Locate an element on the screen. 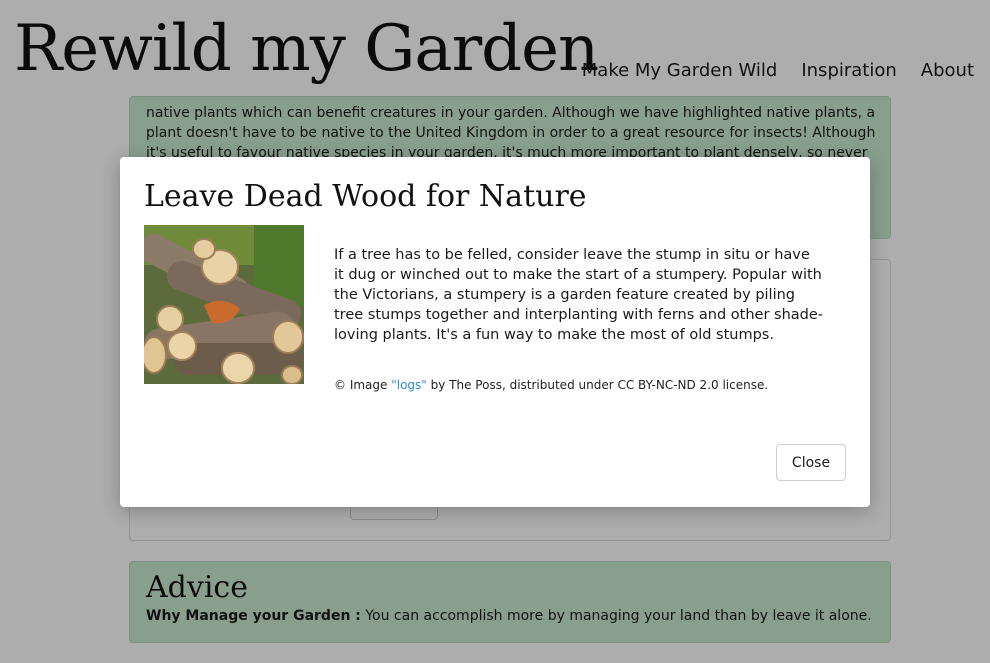  image-credit-link: "logs" is located at coordinates (409, 385).